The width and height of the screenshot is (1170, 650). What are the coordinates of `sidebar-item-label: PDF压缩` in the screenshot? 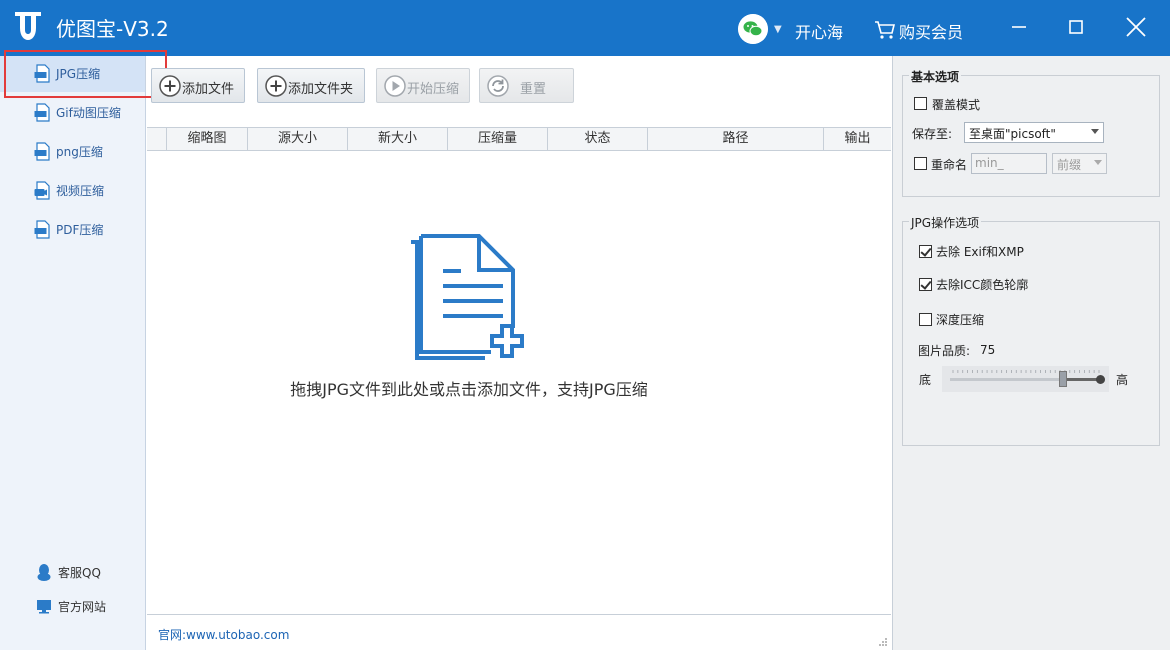 It's located at (80, 230).